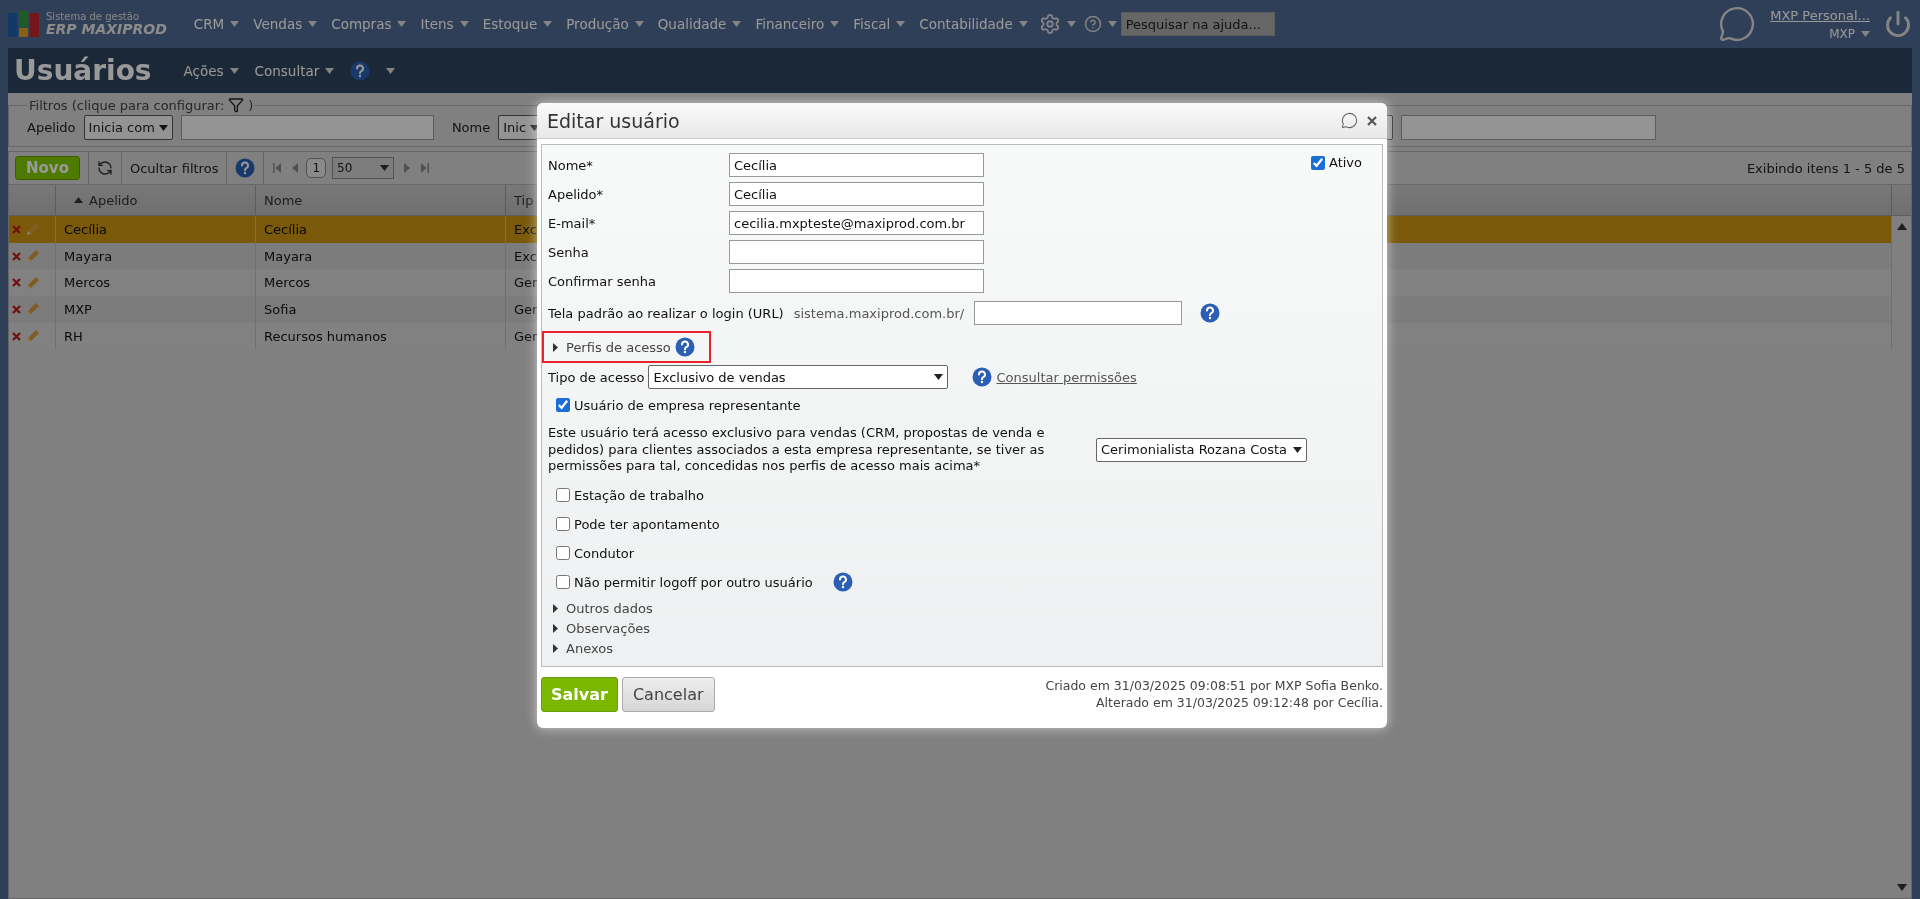  Describe the element at coordinates (156, 336) in the screenshot. I see `table-cell: RH` at that location.